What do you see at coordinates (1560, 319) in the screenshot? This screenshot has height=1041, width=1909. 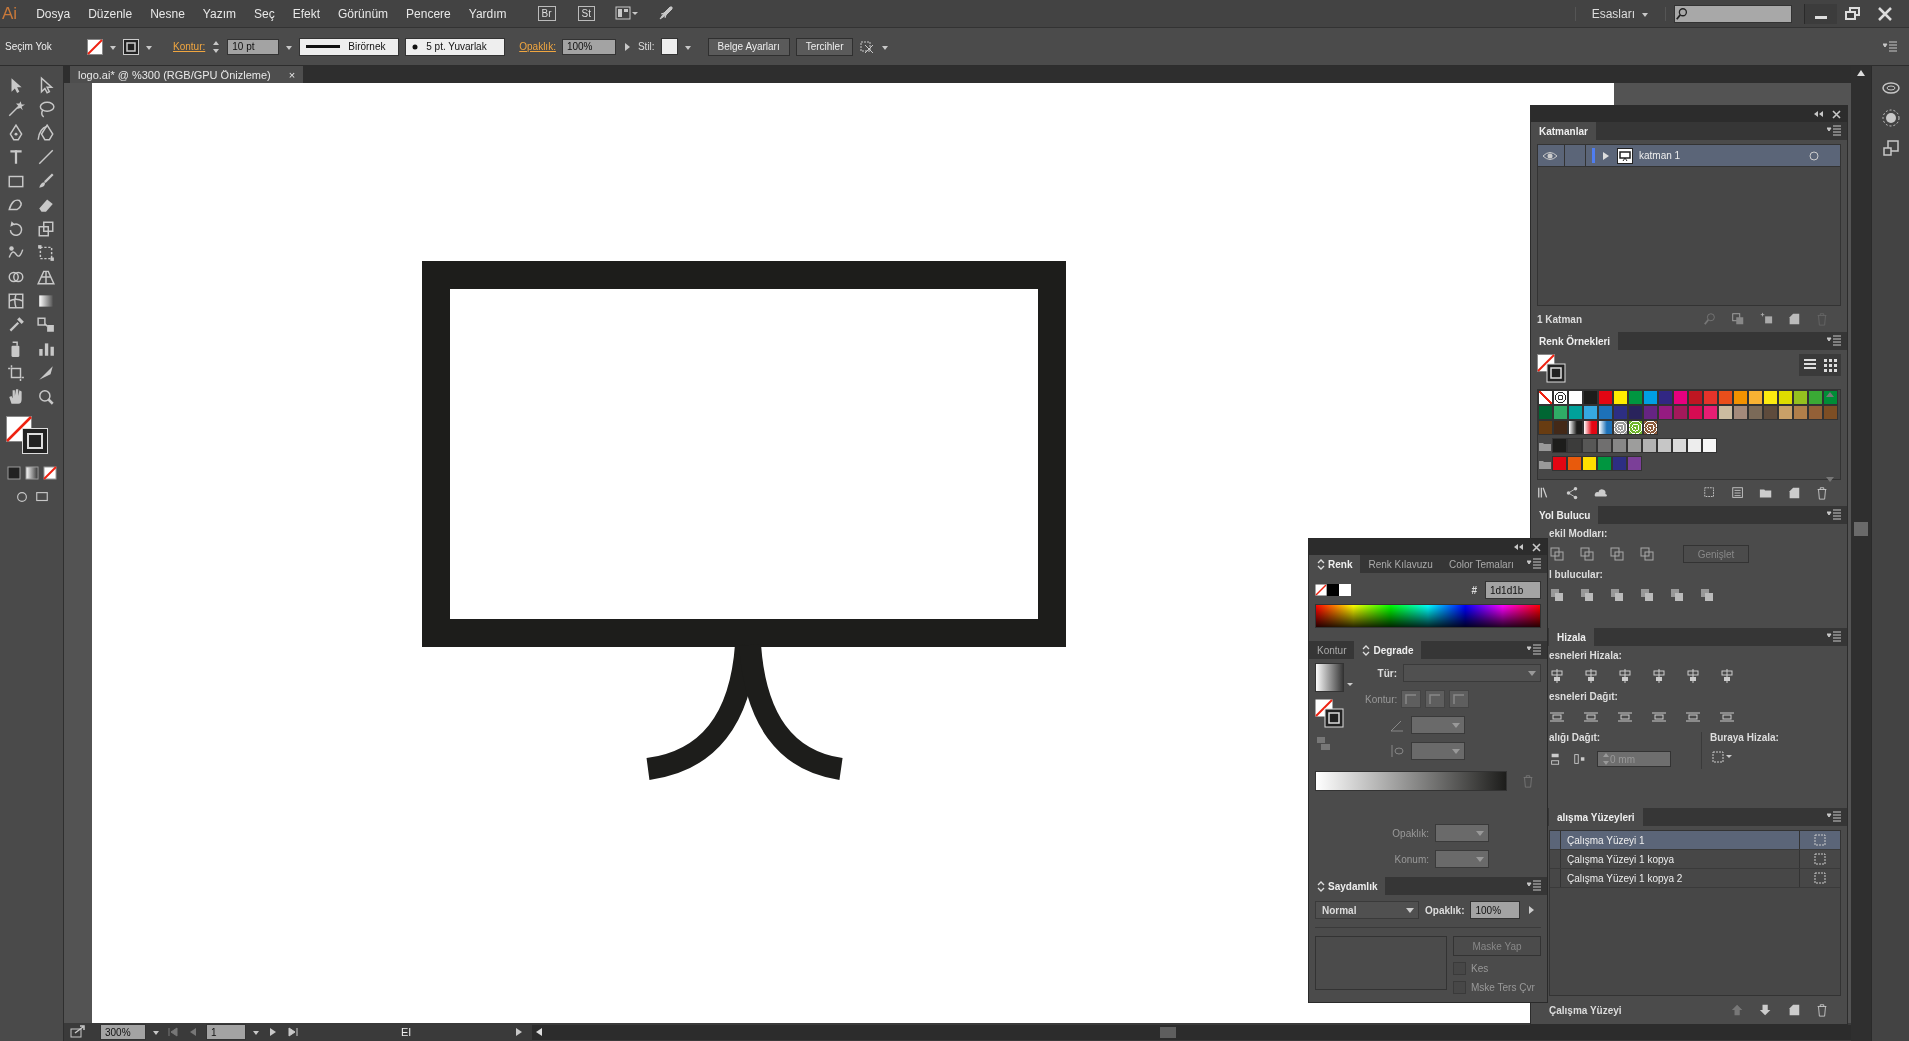 I see `layer-count: 1 Katman` at bounding box center [1560, 319].